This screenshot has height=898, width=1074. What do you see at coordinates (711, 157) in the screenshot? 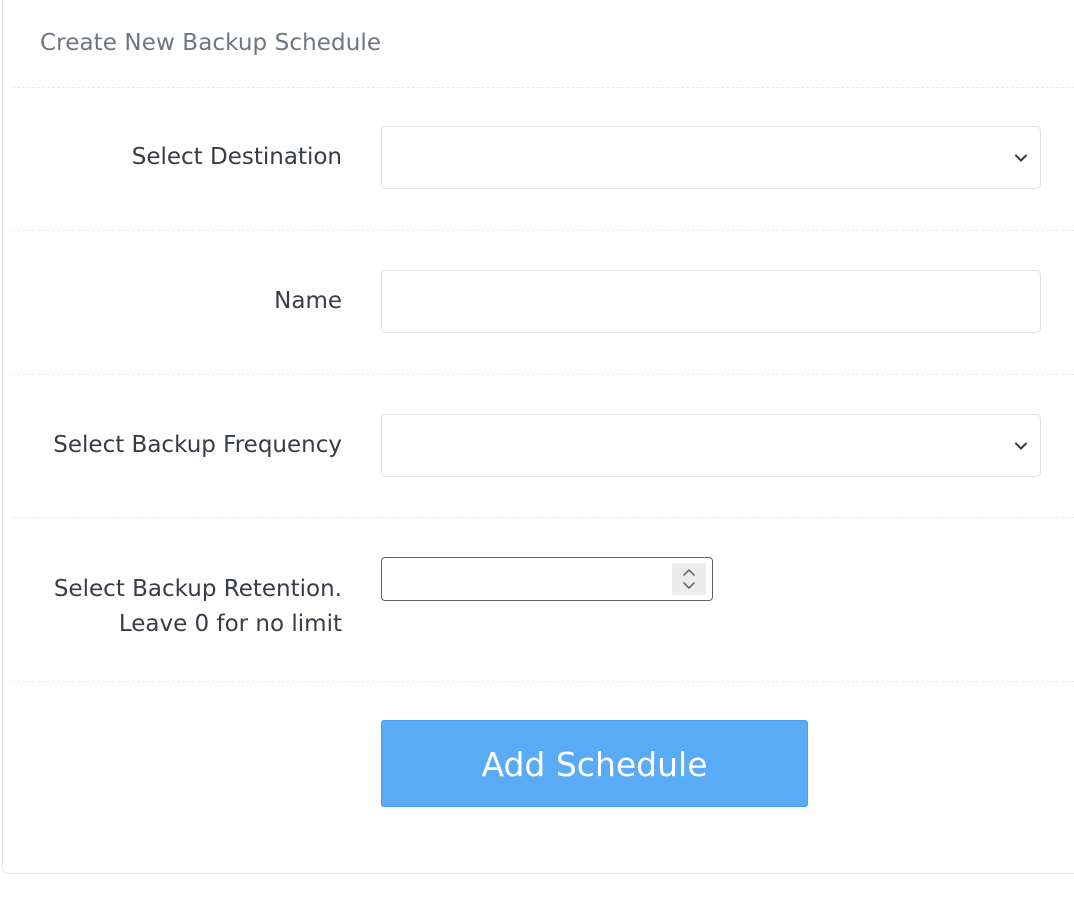
I see `destination-select` at bounding box center [711, 157].